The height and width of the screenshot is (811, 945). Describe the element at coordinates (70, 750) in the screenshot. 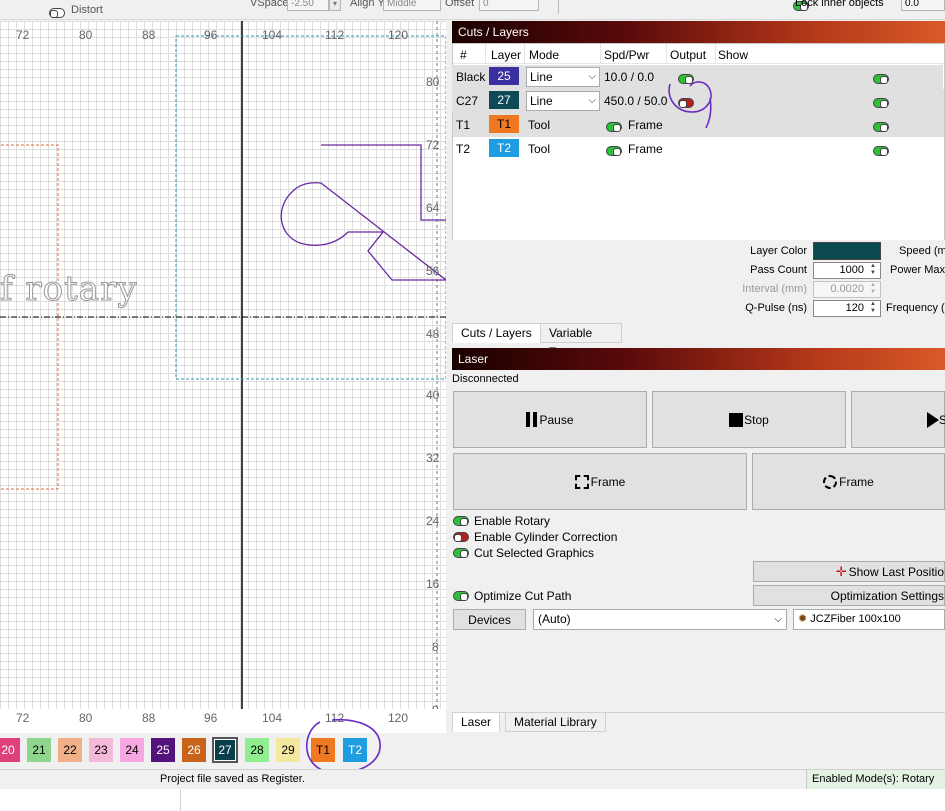

I see `palette-swatch-22: 22` at that location.